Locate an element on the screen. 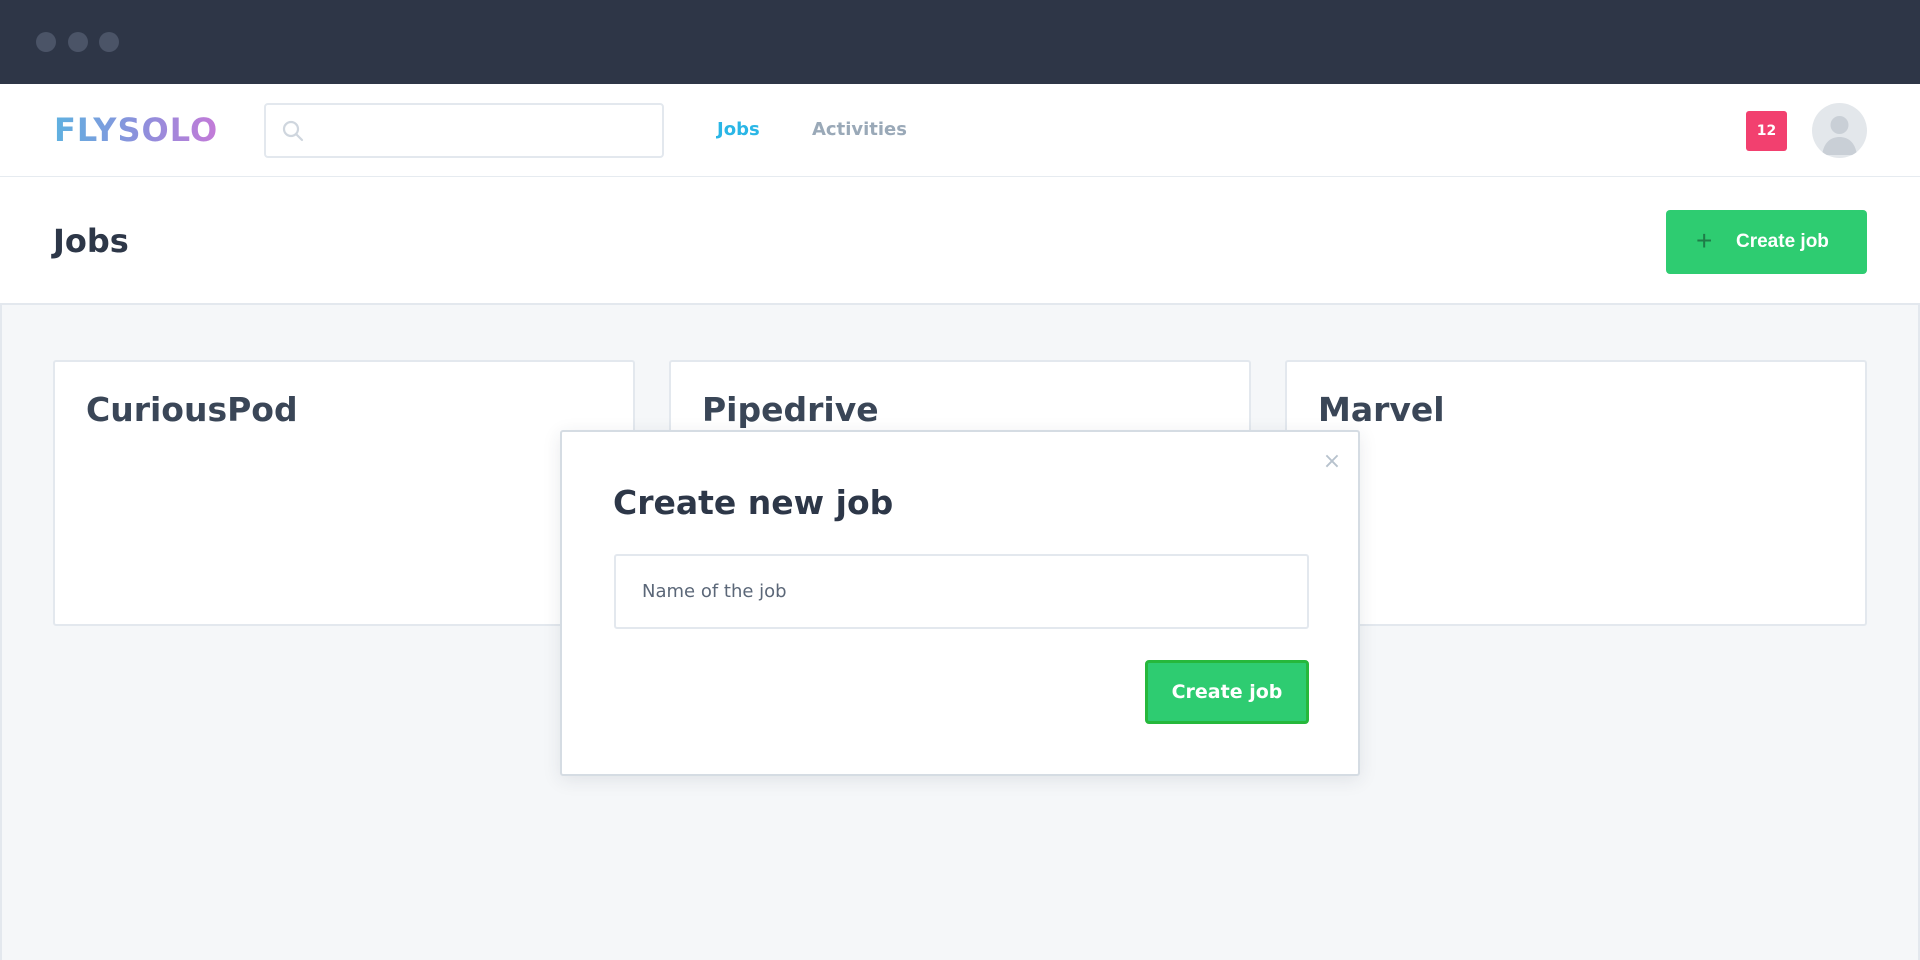 Image resolution: width=1920 pixels, height=960 pixels. close-icon: × is located at coordinates (1332, 462).